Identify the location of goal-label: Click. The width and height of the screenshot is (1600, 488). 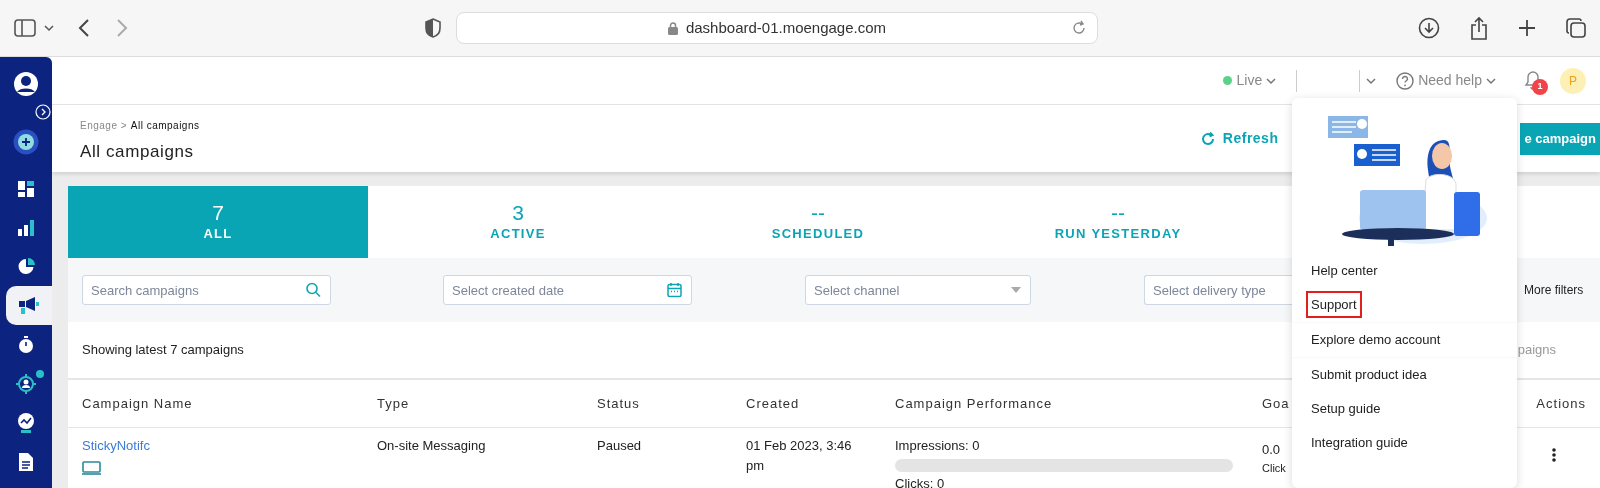
(1274, 468).